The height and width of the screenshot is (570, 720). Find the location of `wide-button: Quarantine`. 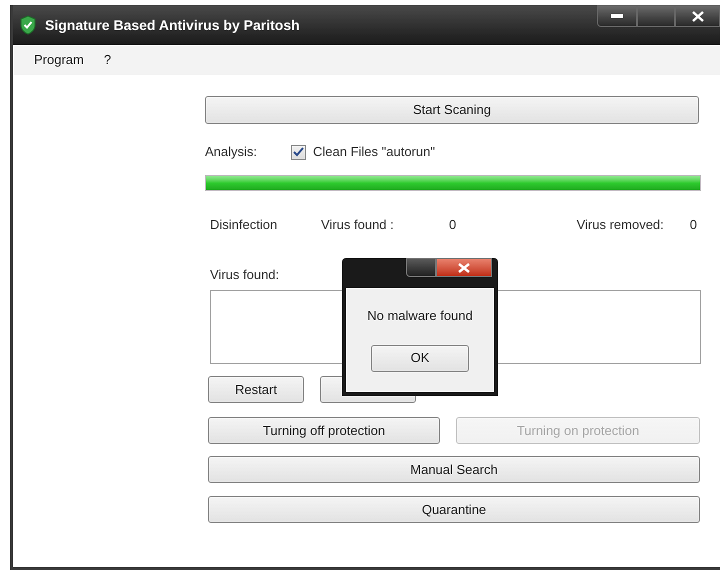

wide-button: Quarantine is located at coordinates (454, 509).